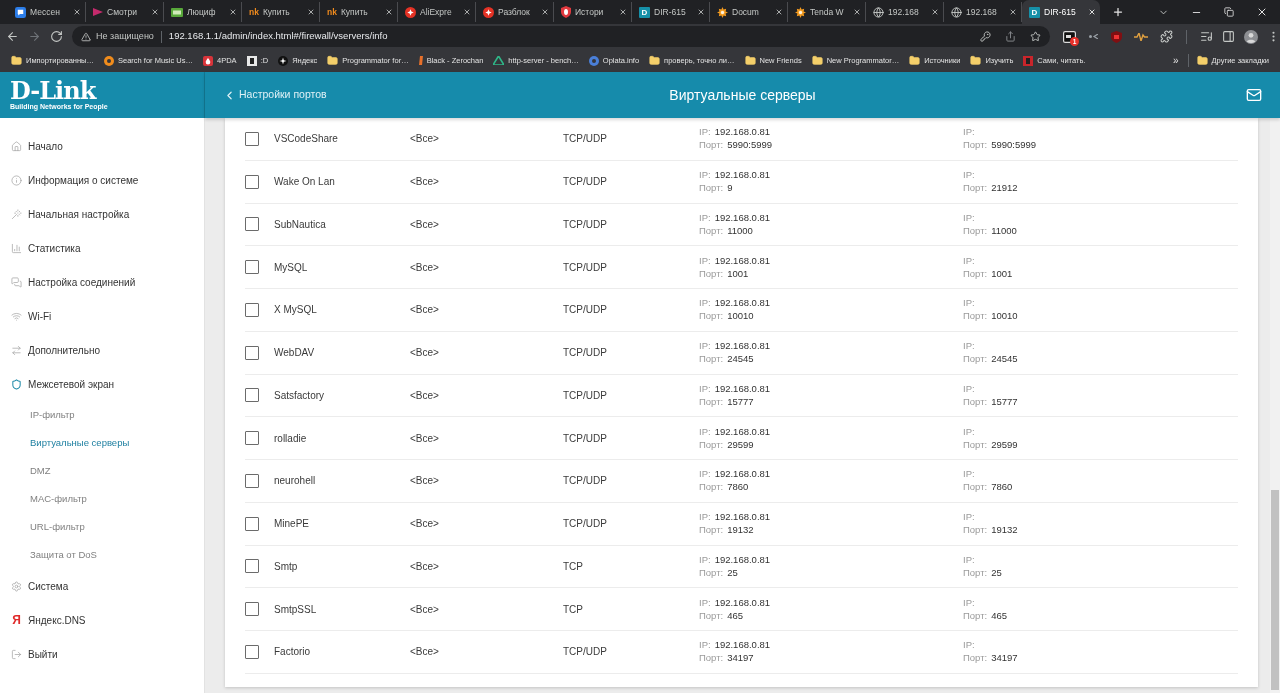 The image size is (1280, 693). What do you see at coordinates (424, 310) in the screenshot?
I see `interface-value: <Все>` at bounding box center [424, 310].